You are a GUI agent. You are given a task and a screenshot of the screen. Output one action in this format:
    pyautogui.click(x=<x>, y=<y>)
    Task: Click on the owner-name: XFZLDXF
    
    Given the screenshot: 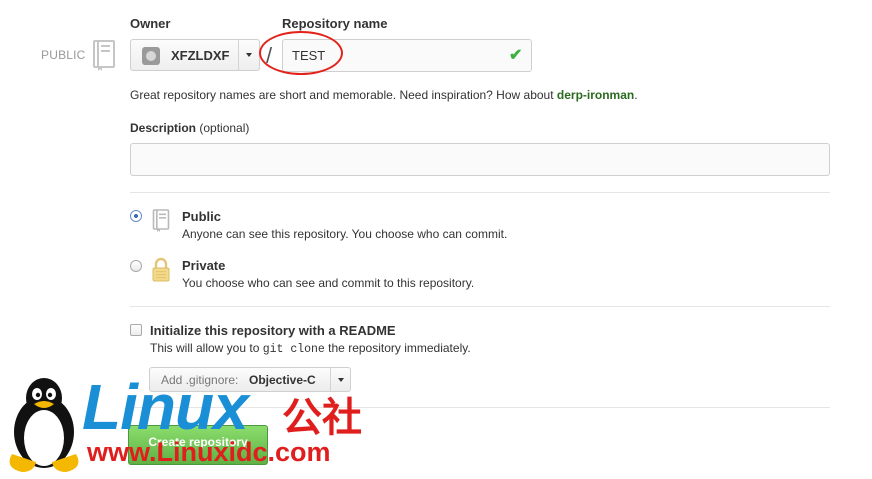 What is the action you would take?
    pyautogui.click(x=200, y=55)
    